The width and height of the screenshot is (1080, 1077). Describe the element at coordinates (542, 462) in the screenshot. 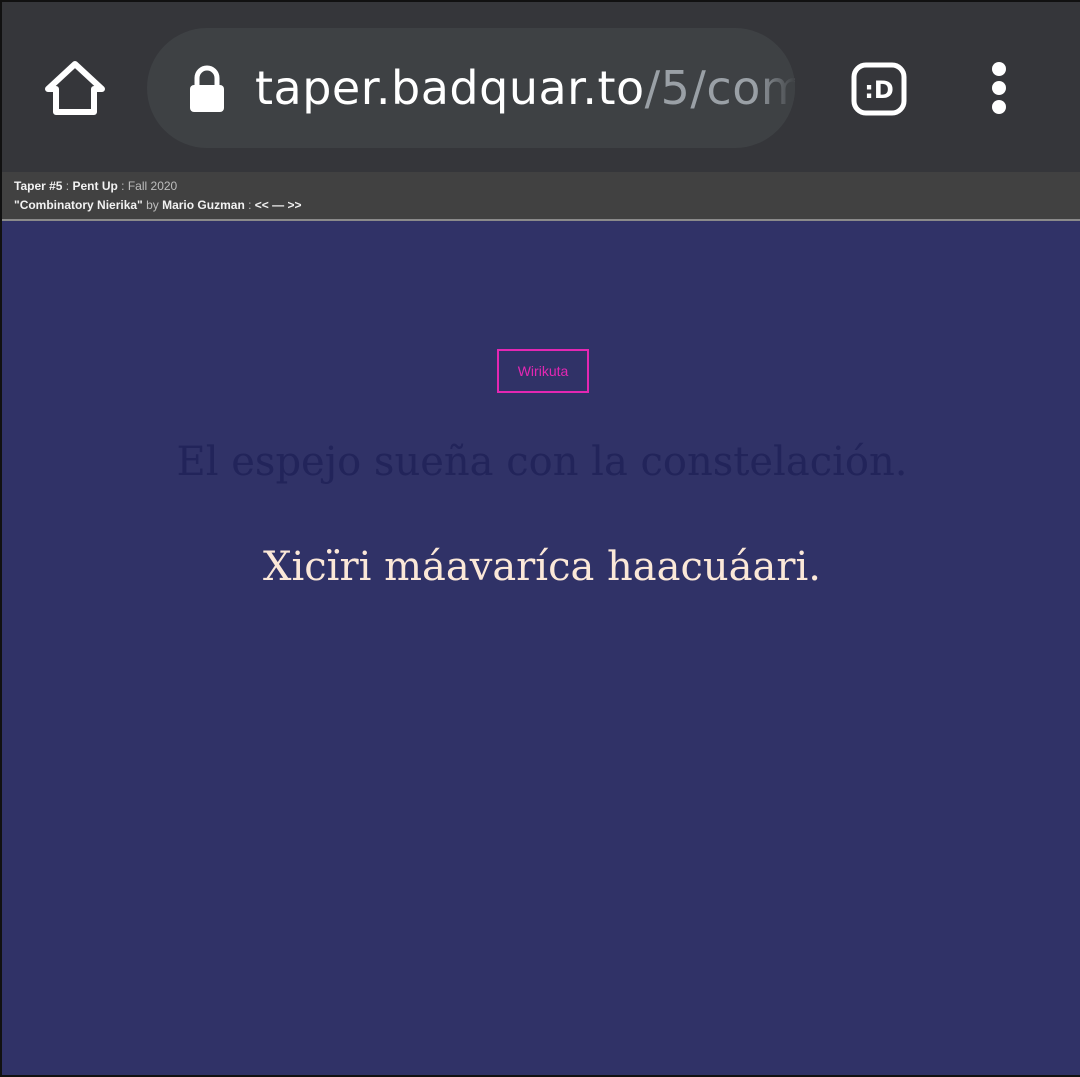

I see `spanish-line: El espejo sueña con la constelación.` at that location.